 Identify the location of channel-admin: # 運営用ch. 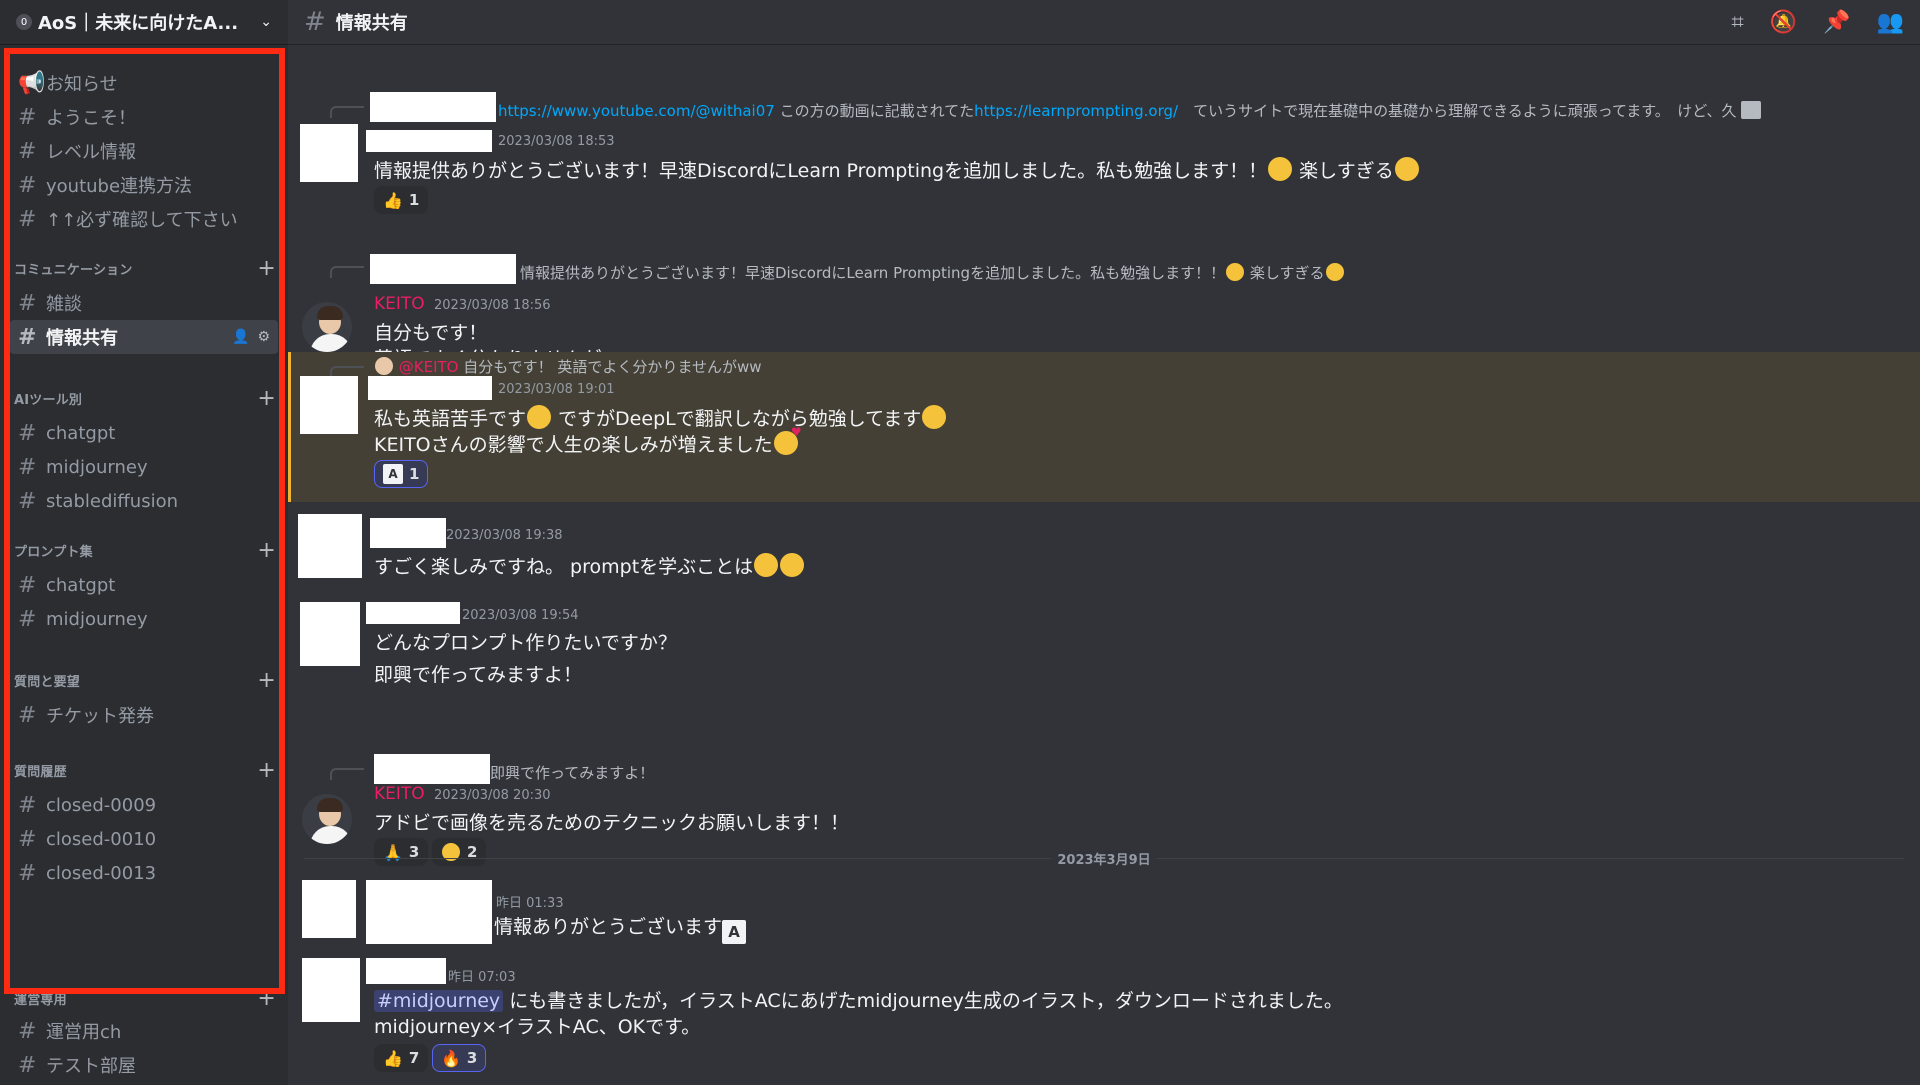
(144, 1031).